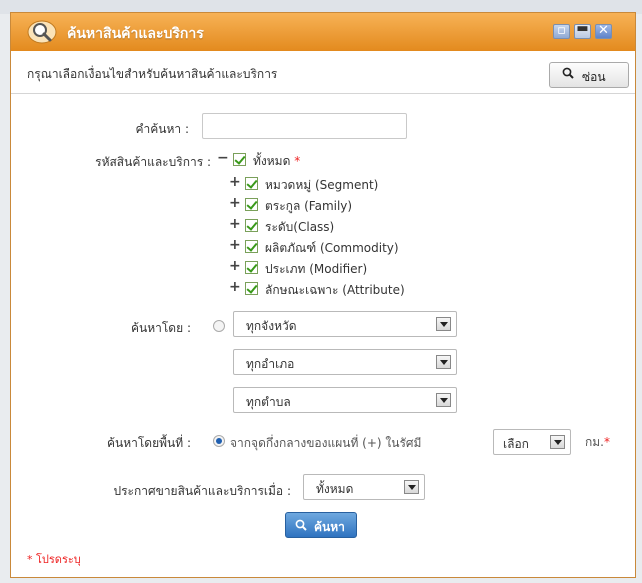  I want to click on hide-button: ซ่อน, so click(589, 75).